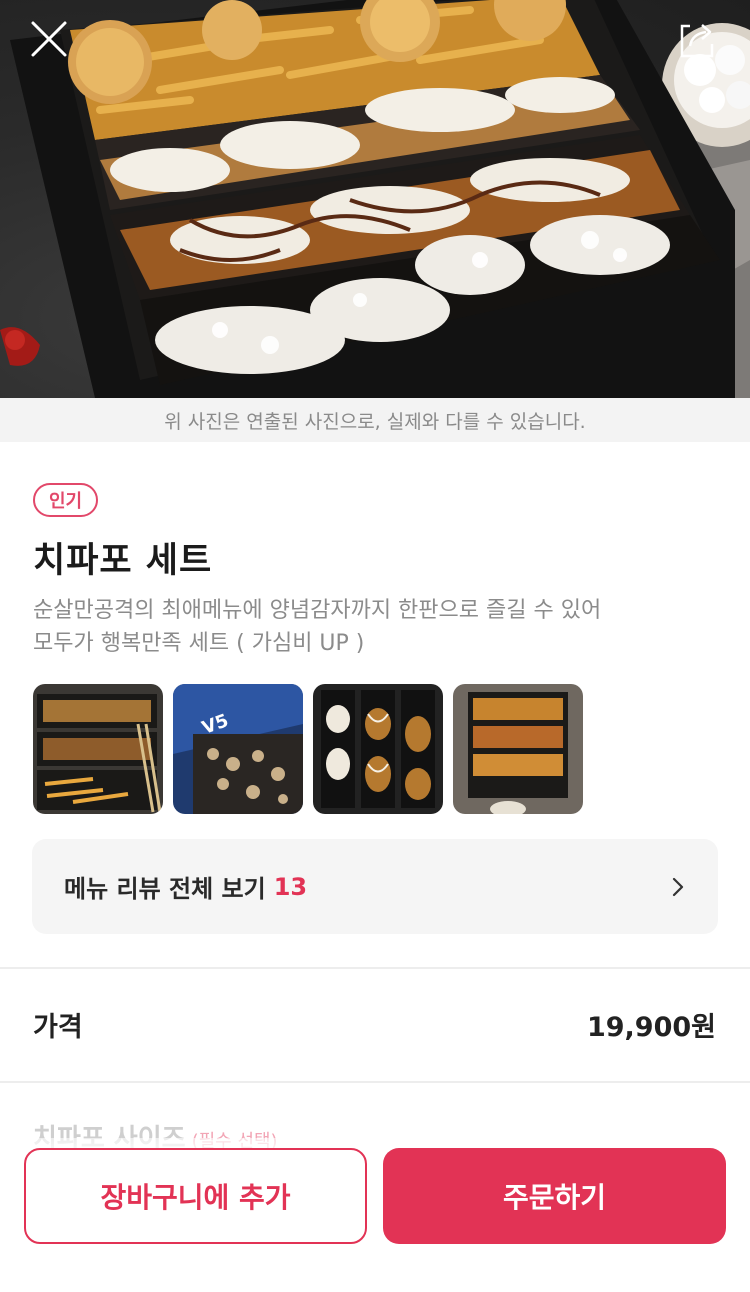 The height and width of the screenshot is (1292, 750). What do you see at coordinates (238, 749) in the screenshot?
I see `review-photo-2: V5` at bounding box center [238, 749].